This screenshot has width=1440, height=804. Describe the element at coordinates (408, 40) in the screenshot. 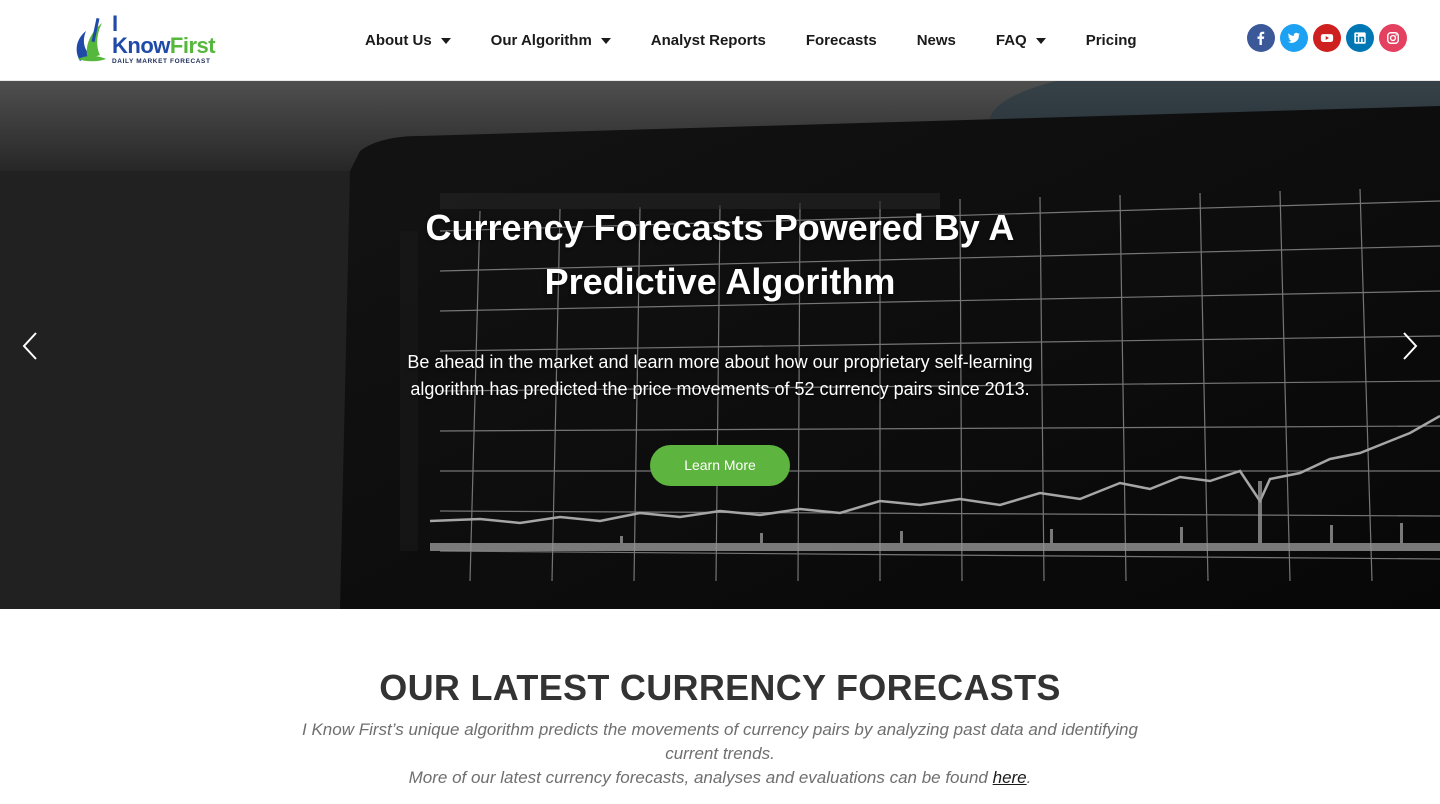

I see `nav-item-about-us: About Us` at that location.